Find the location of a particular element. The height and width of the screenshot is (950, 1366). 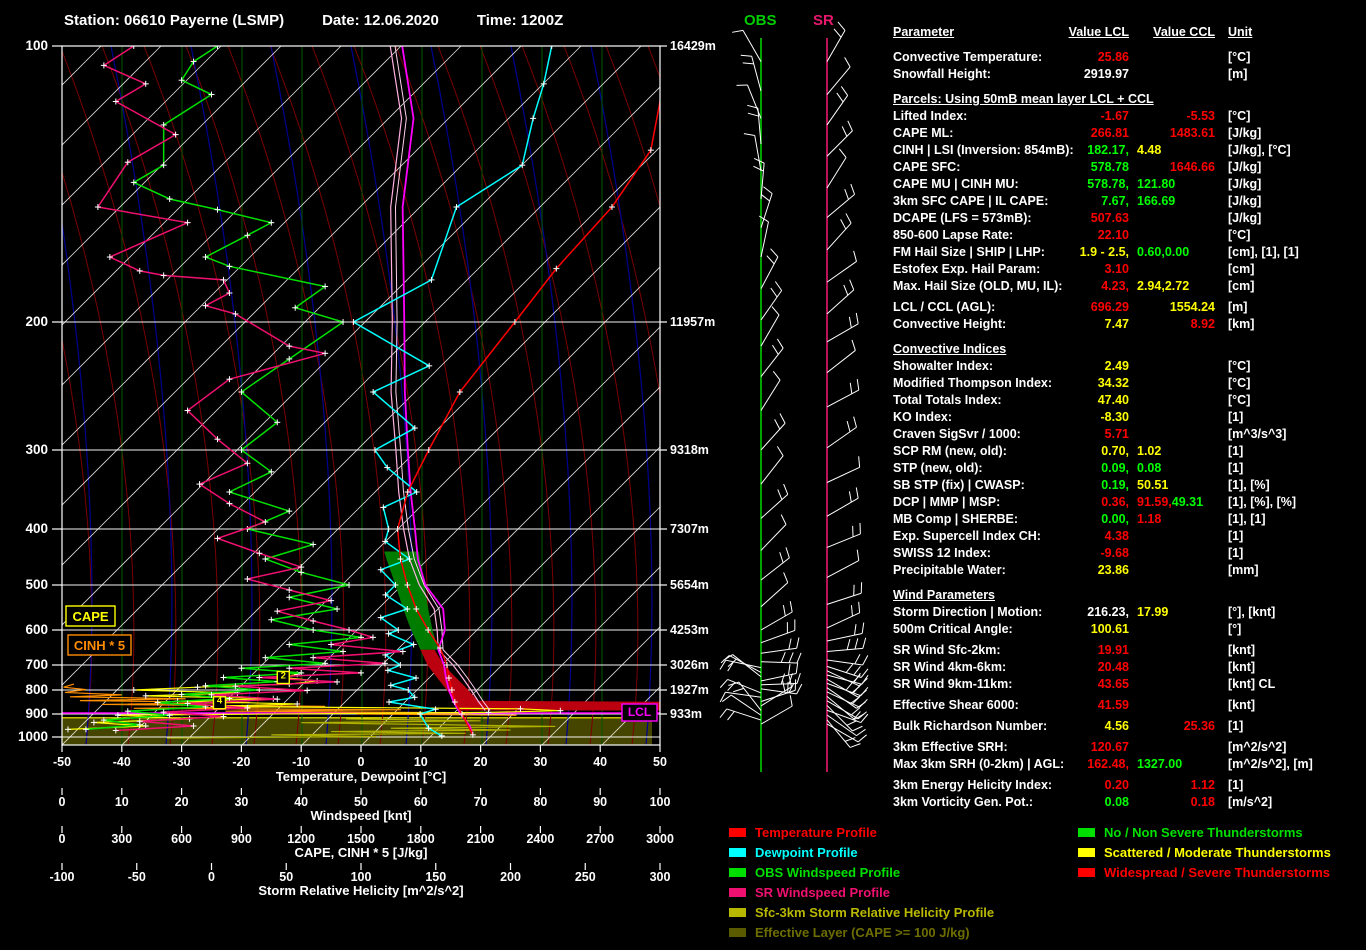

unit-label: [°C] is located at coordinates (1239, 57).